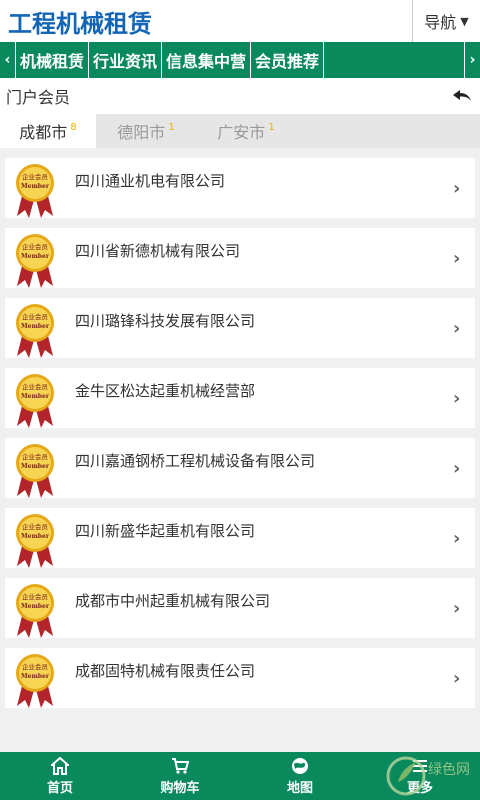  I want to click on nav-item-news: 行业资讯, so click(126, 60).